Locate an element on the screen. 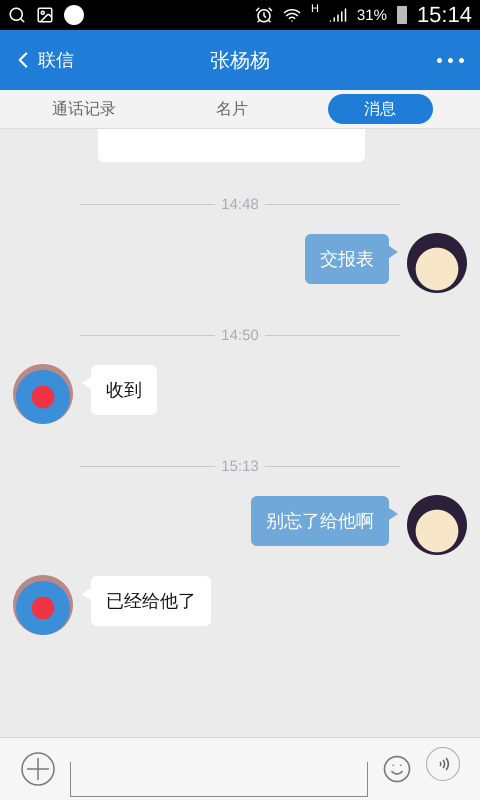 Image resolution: width=480 pixels, height=800 pixels. timestamp: 14:48 is located at coordinates (240, 204).